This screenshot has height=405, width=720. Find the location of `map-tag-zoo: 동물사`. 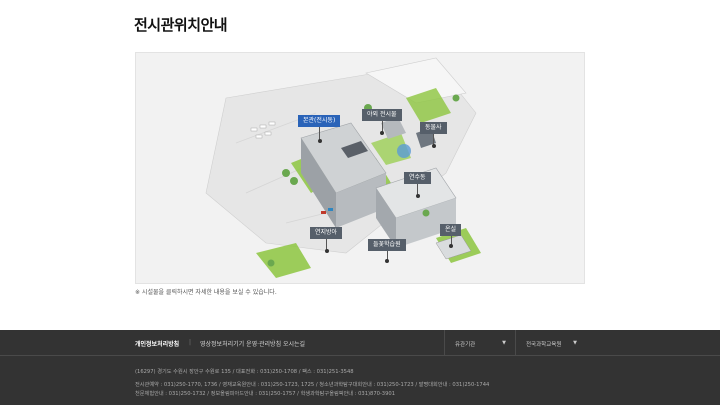

map-tag-zoo: 동물사 is located at coordinates (433, 135).